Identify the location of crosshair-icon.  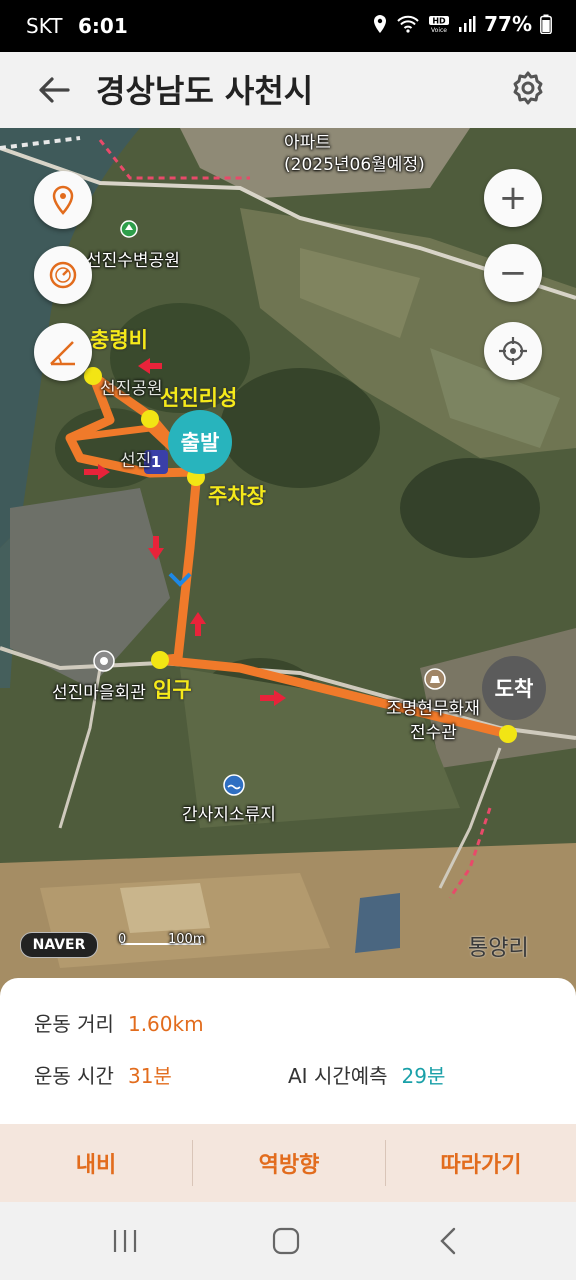
(513, 351).